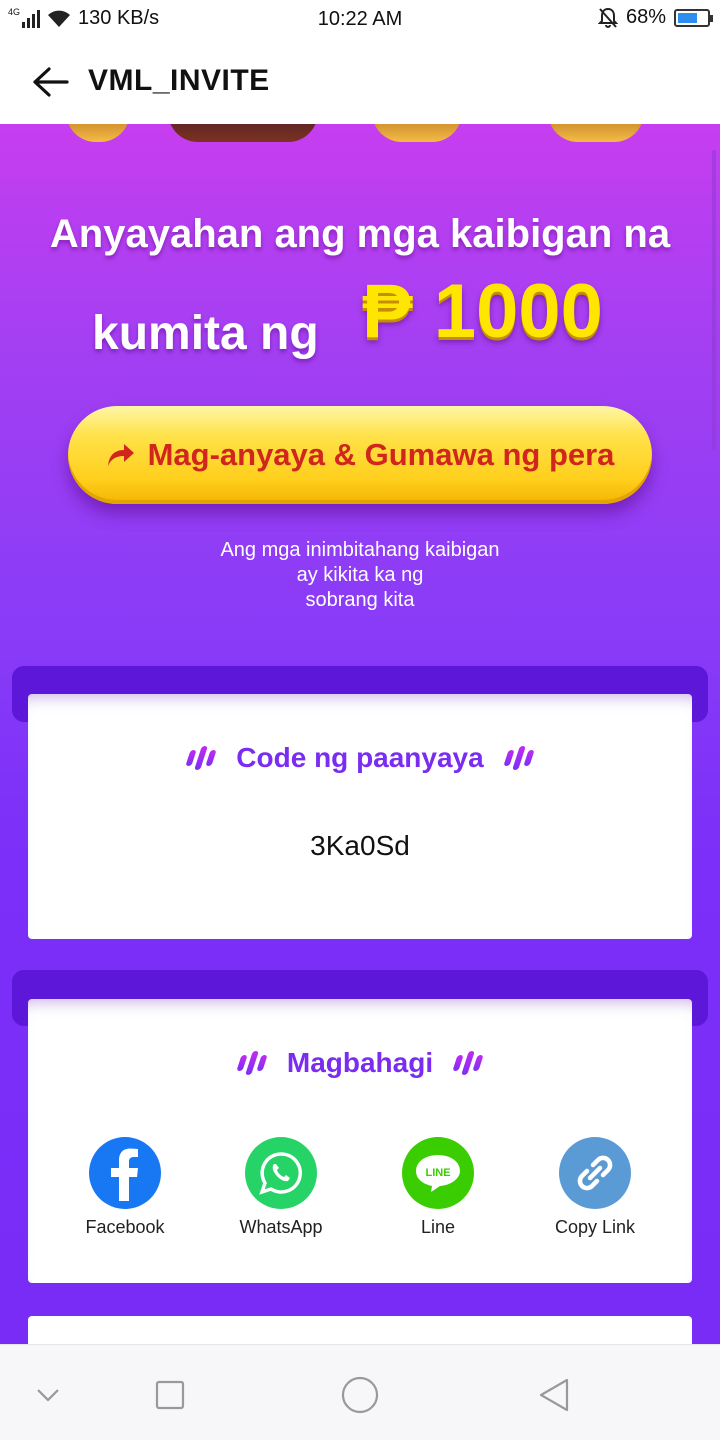 This screenshot has height=1440, width=720. I want to click on reward-amount: ₱ 1000, so click(482, 311).